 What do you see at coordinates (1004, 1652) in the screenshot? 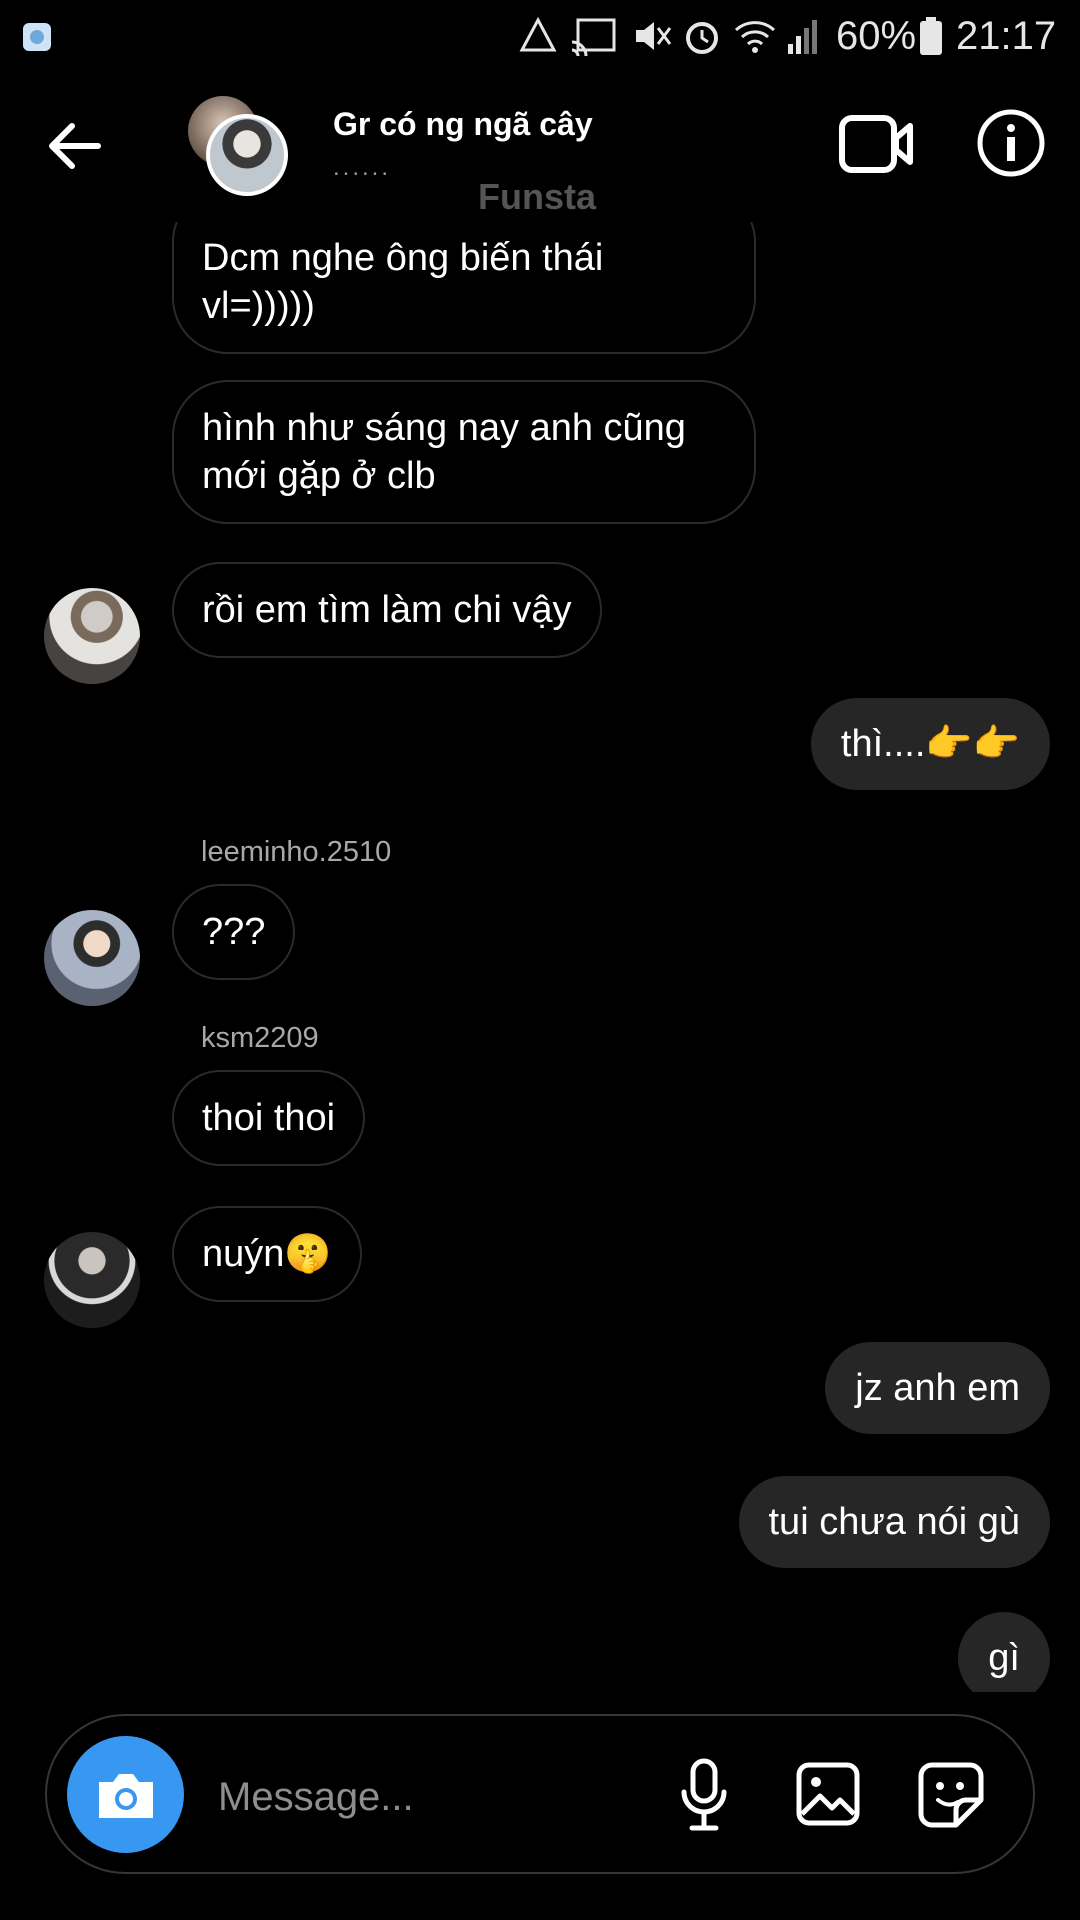
I see `my-message-bubble: gì` at bounding box center [1004, 1652].